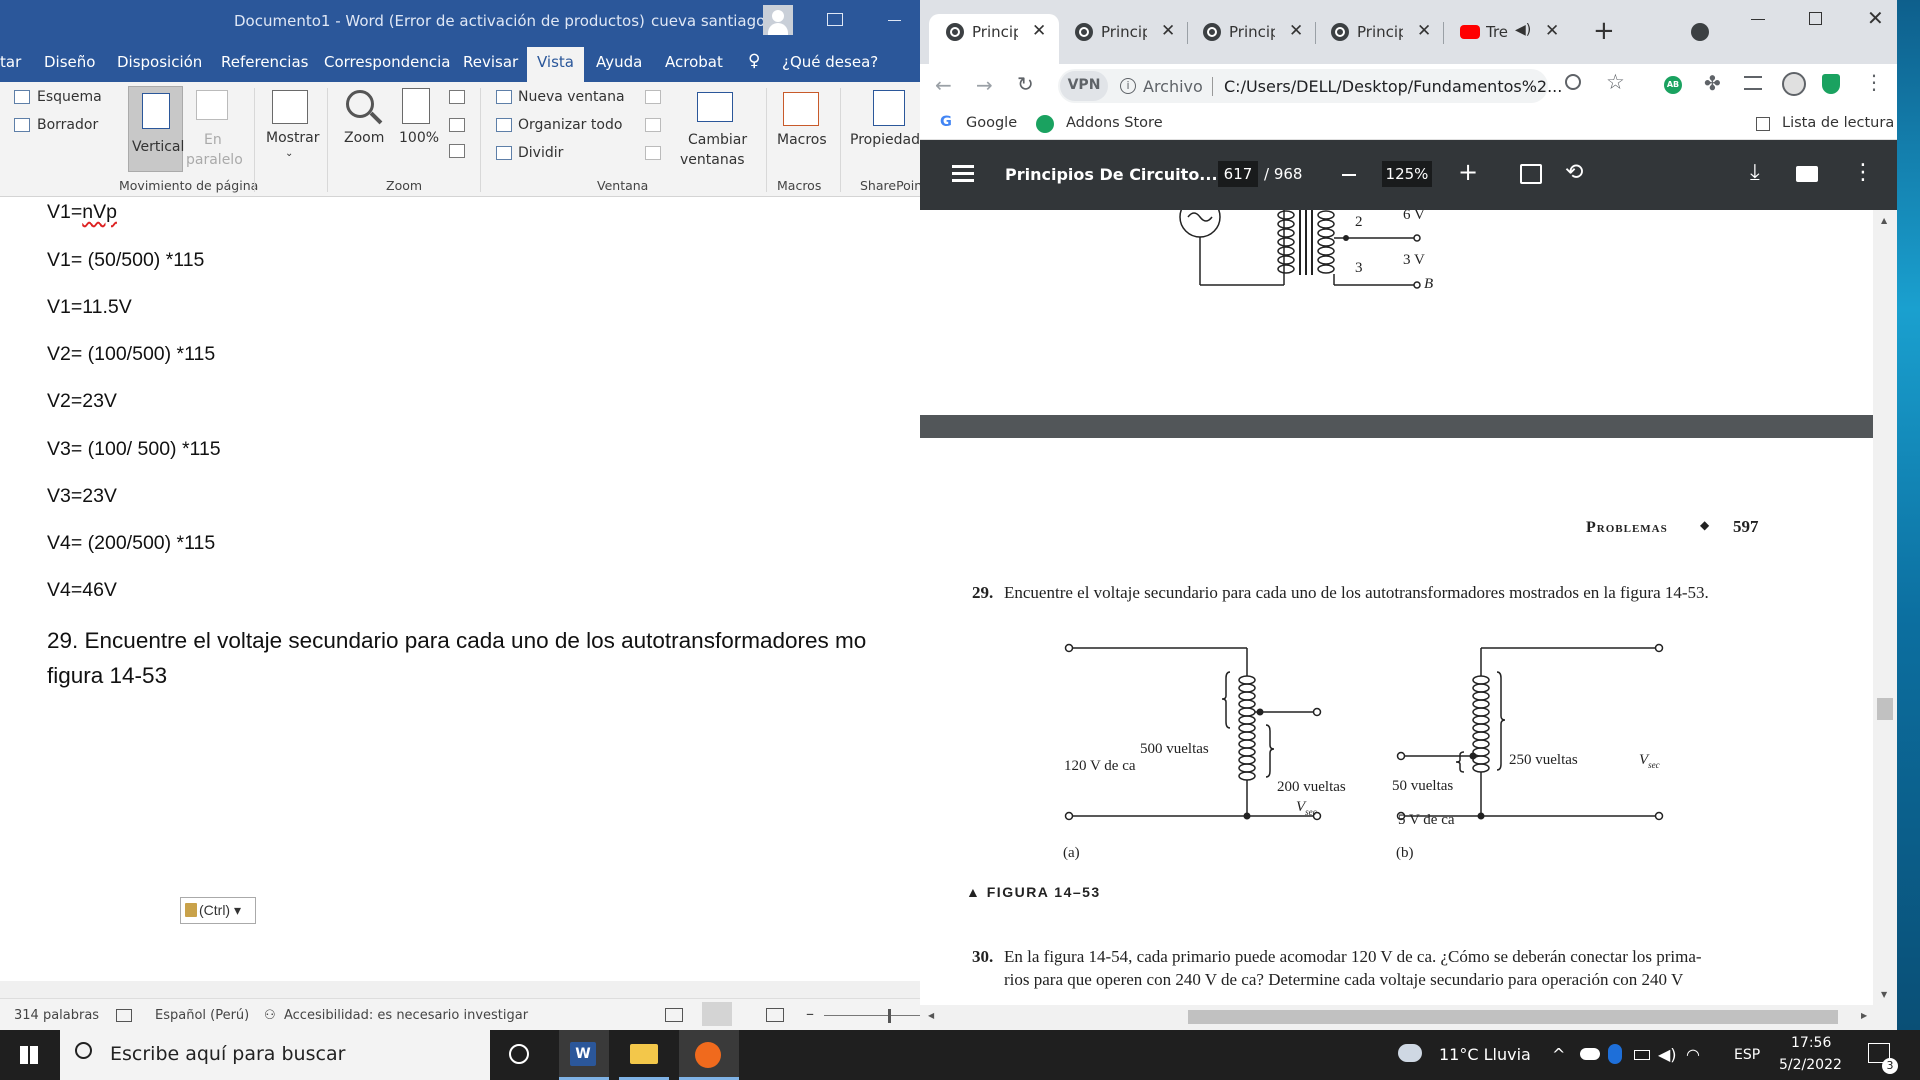 This screenshot has height=1080, width=1920. Describe the element at coordinates (1673, 85) in the screenshot. I see `adblock-extension-icon: AB` at that location.